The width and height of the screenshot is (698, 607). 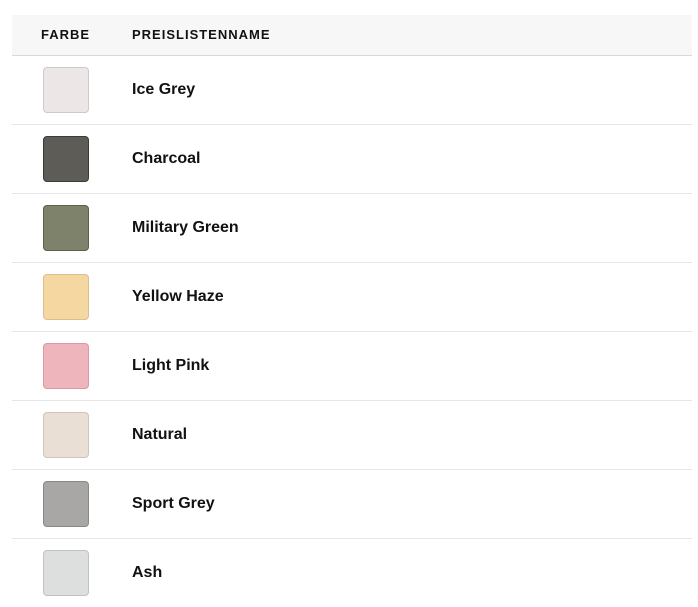 I want to click on header-price-list-name: PREISLISTENNAME, so click(x=201, y=34).